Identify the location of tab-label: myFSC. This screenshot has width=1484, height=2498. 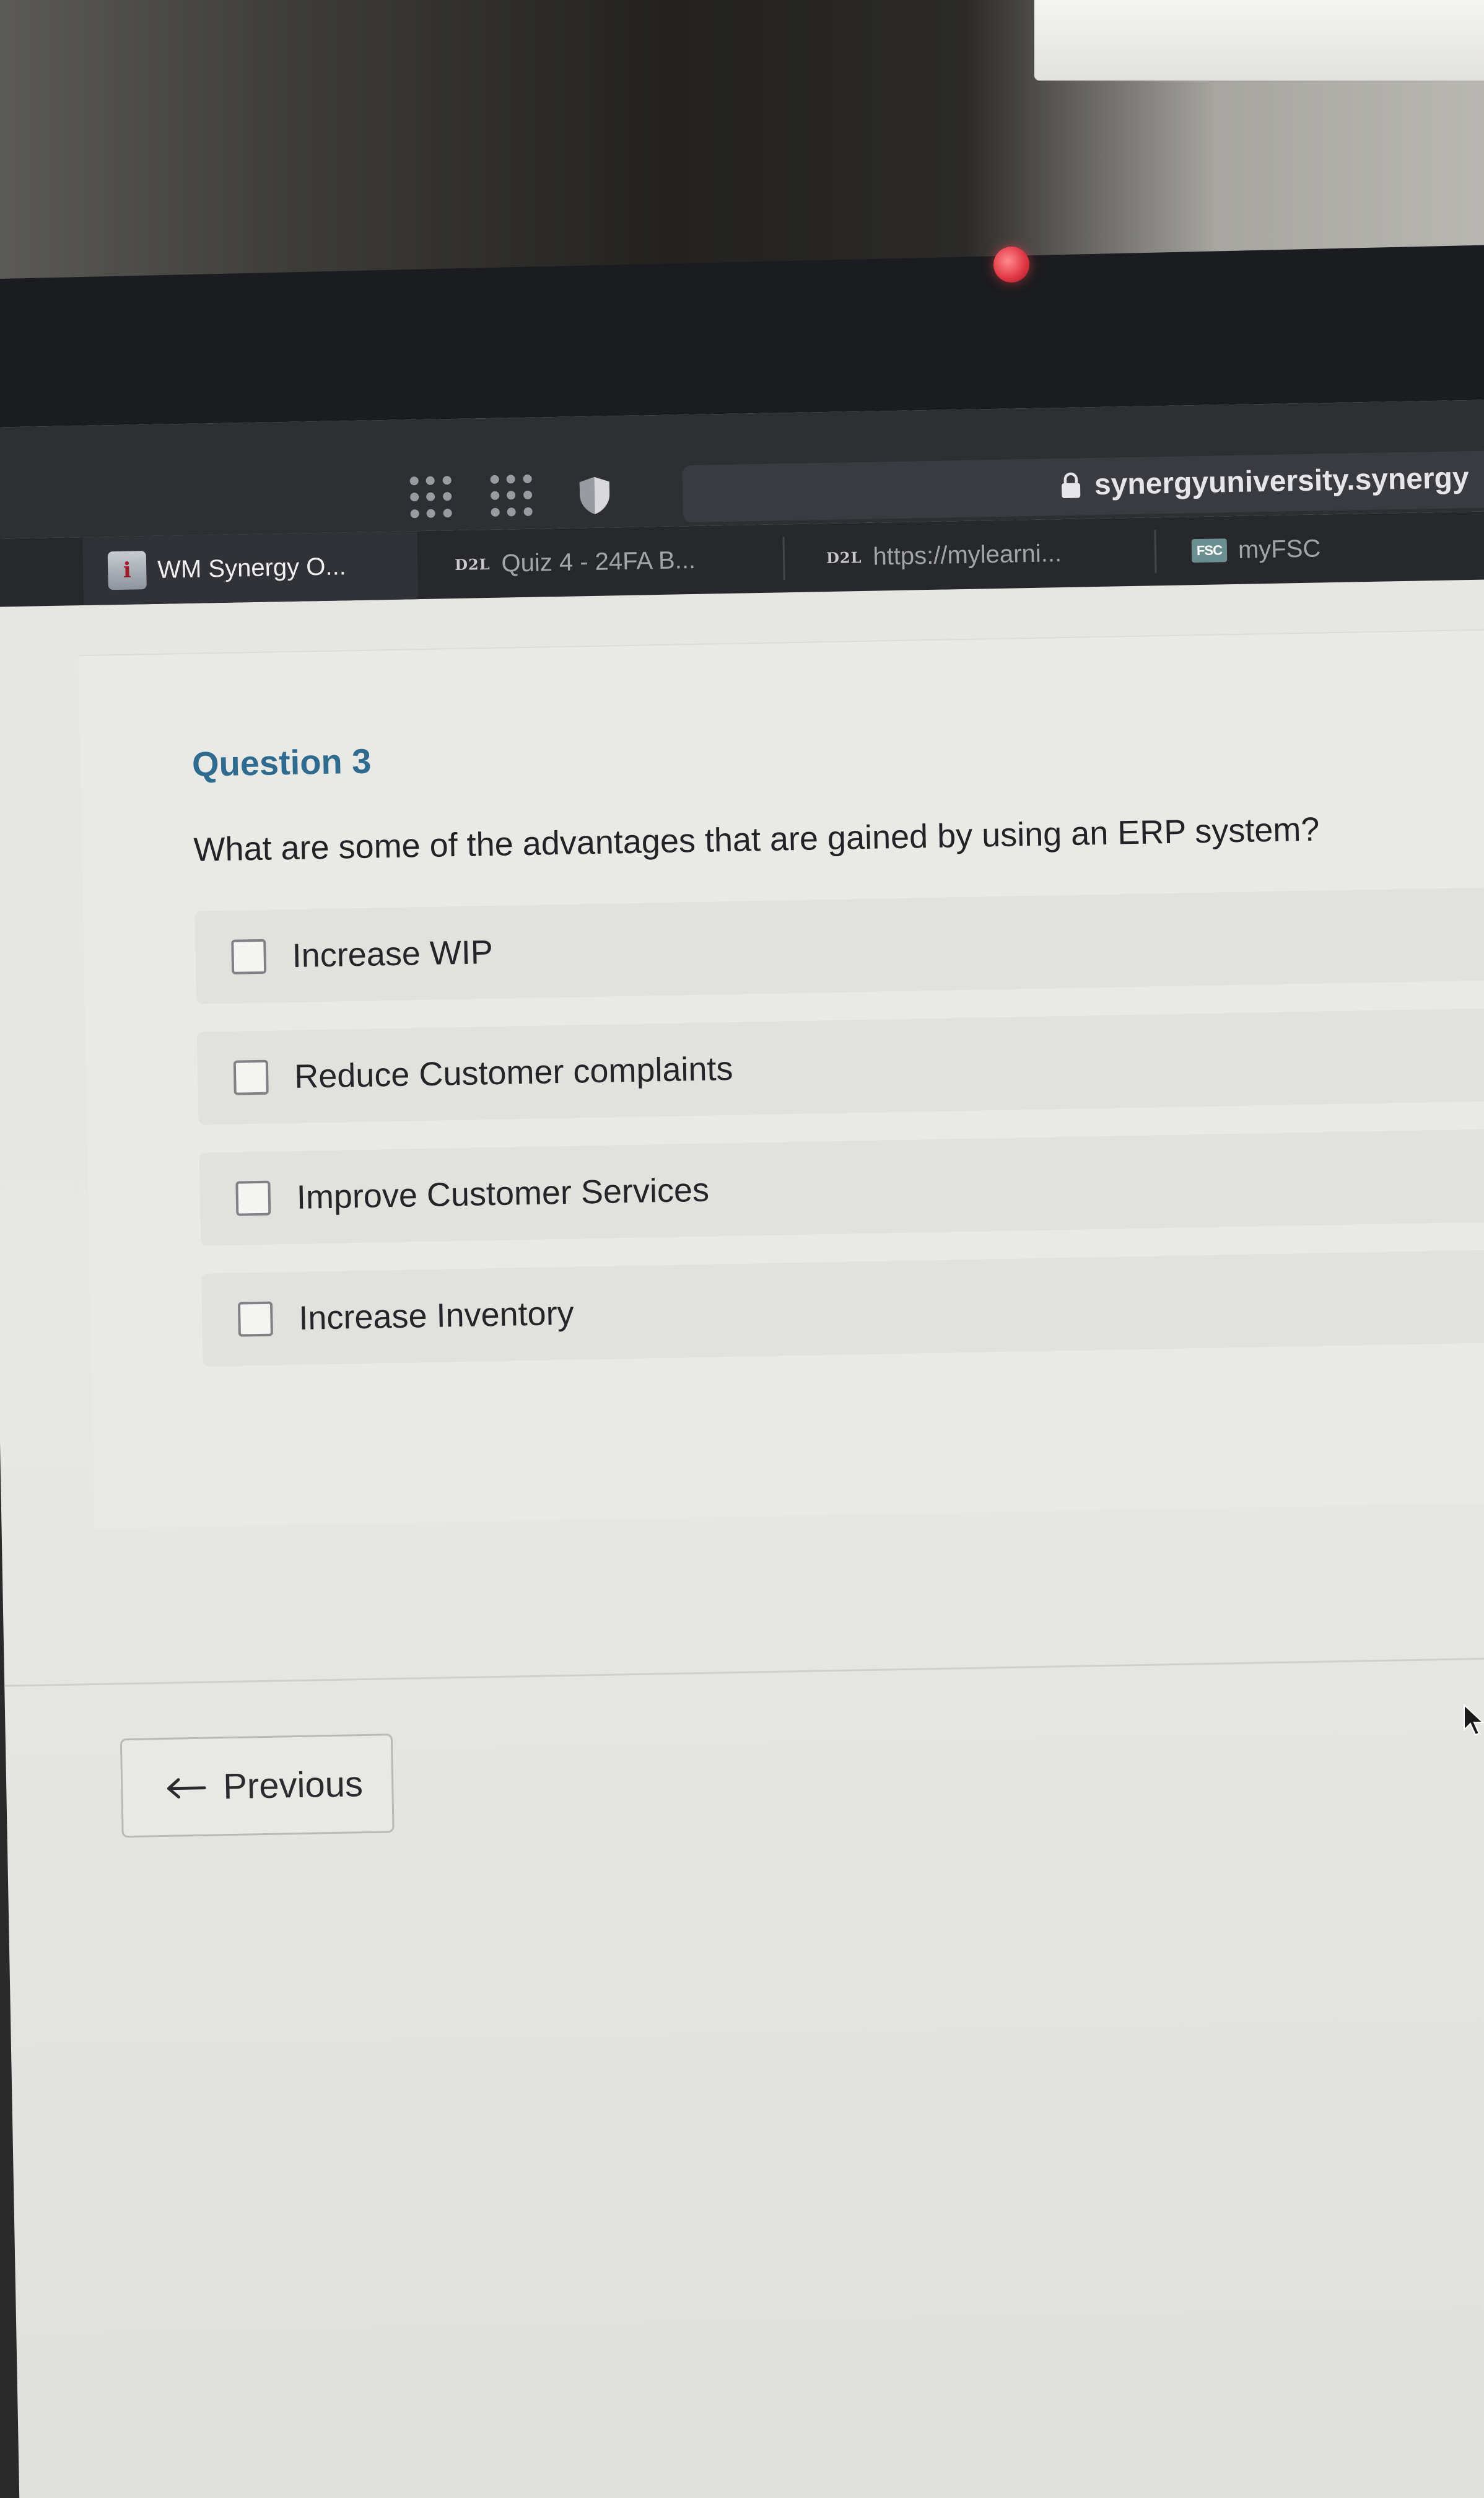
(1279, 549).